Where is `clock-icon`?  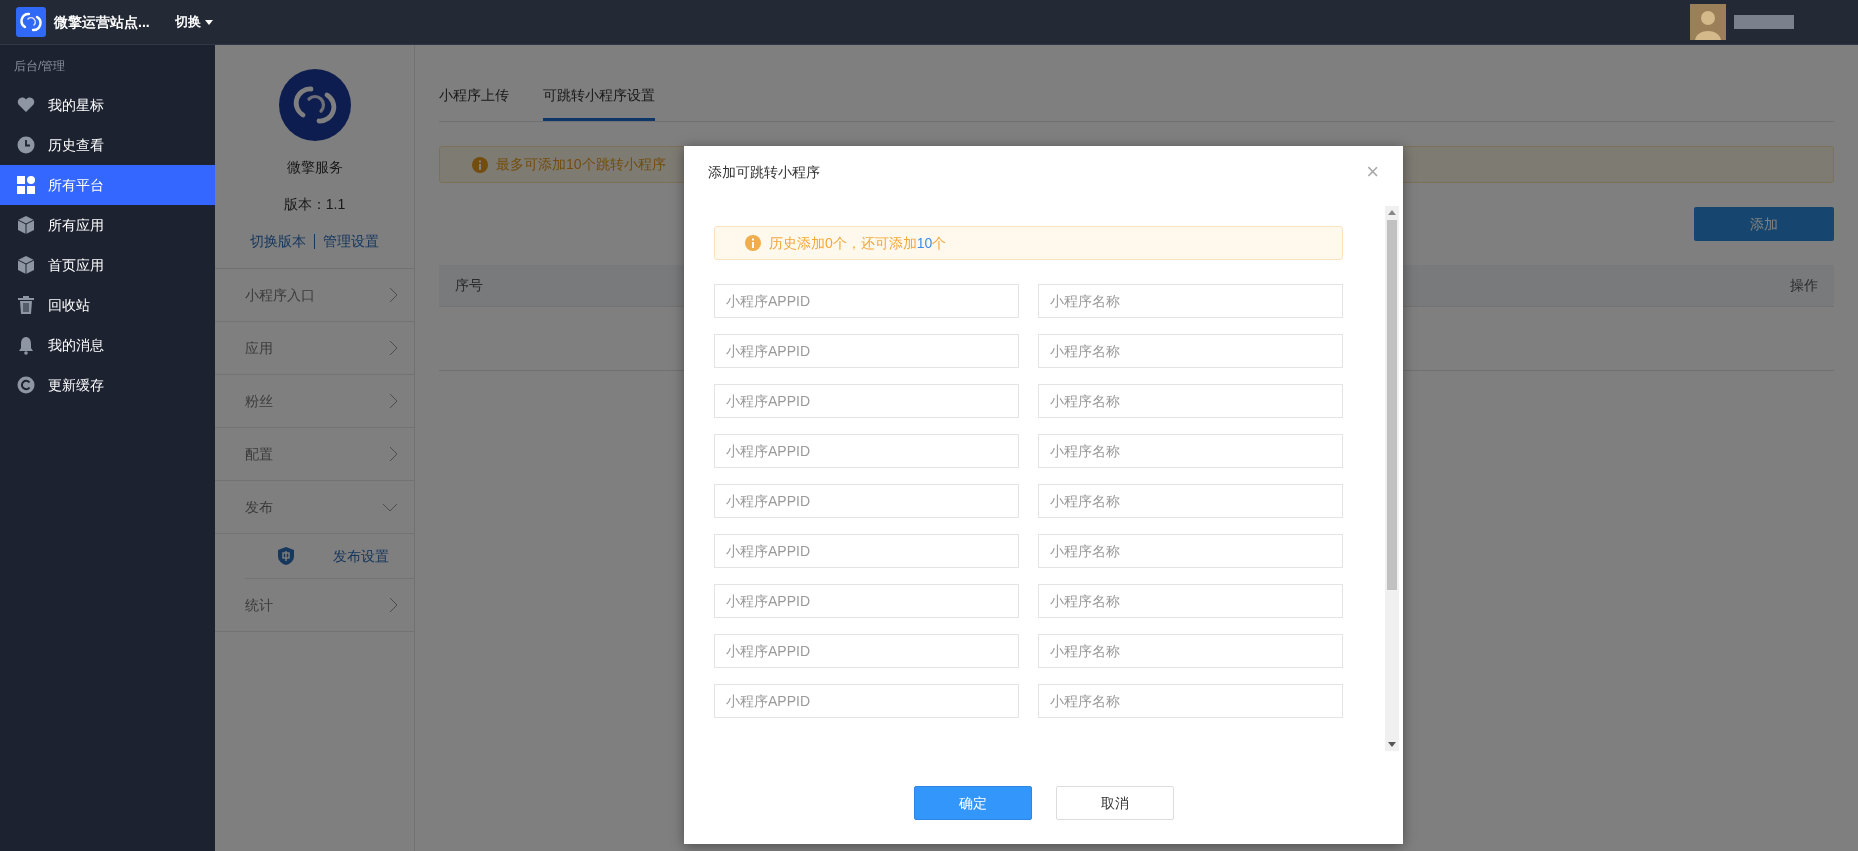
clock-icon is located at coordinates (26, 145).